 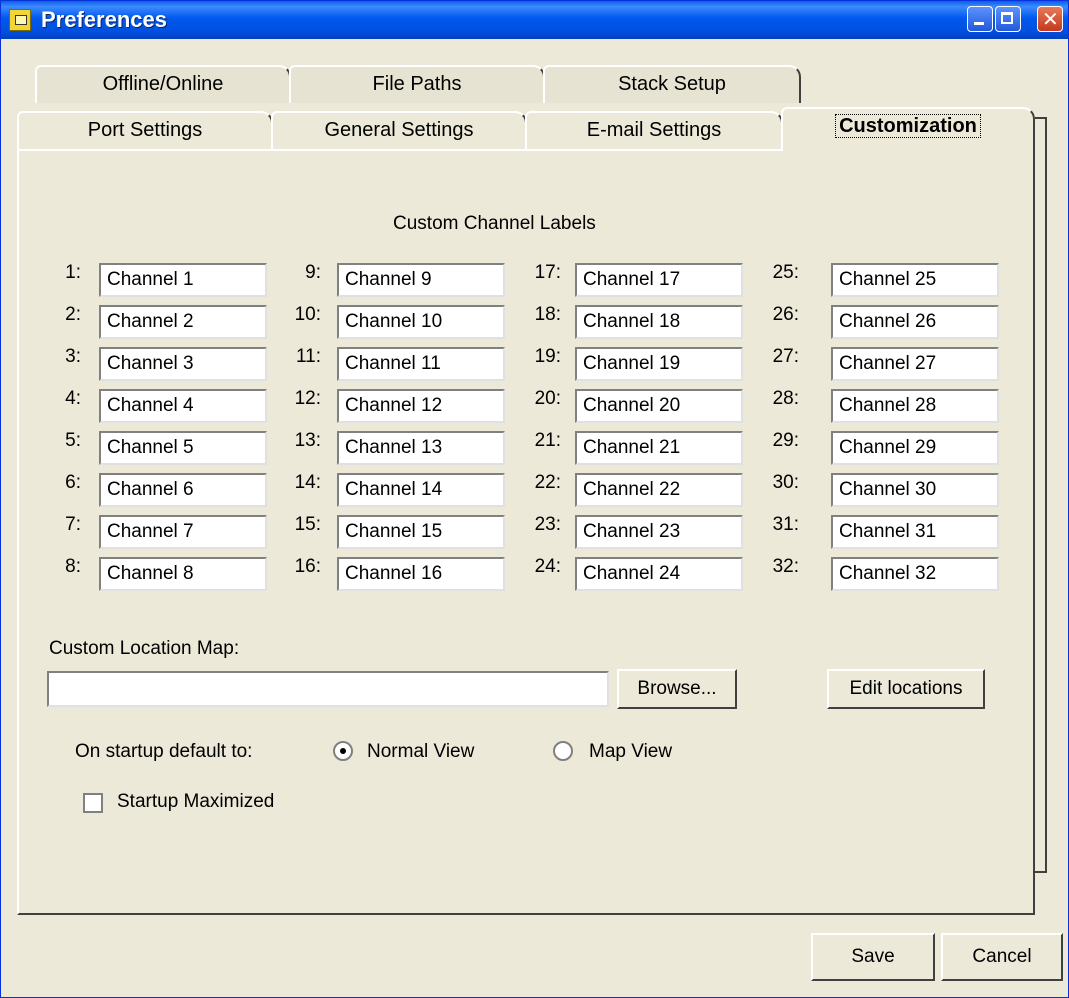 What do you see at coordinates (144, 648) in the screenshot?
I see `custom-location-map-label: Custom Location Map:` at bounding box center [144, 648].